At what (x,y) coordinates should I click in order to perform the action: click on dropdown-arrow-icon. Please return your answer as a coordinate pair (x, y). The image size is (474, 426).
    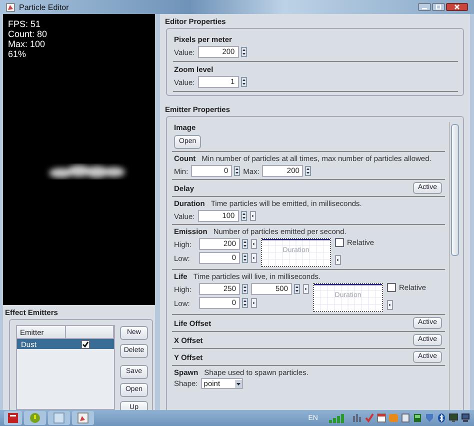
    Looking at the image, I should click on (238, 384).